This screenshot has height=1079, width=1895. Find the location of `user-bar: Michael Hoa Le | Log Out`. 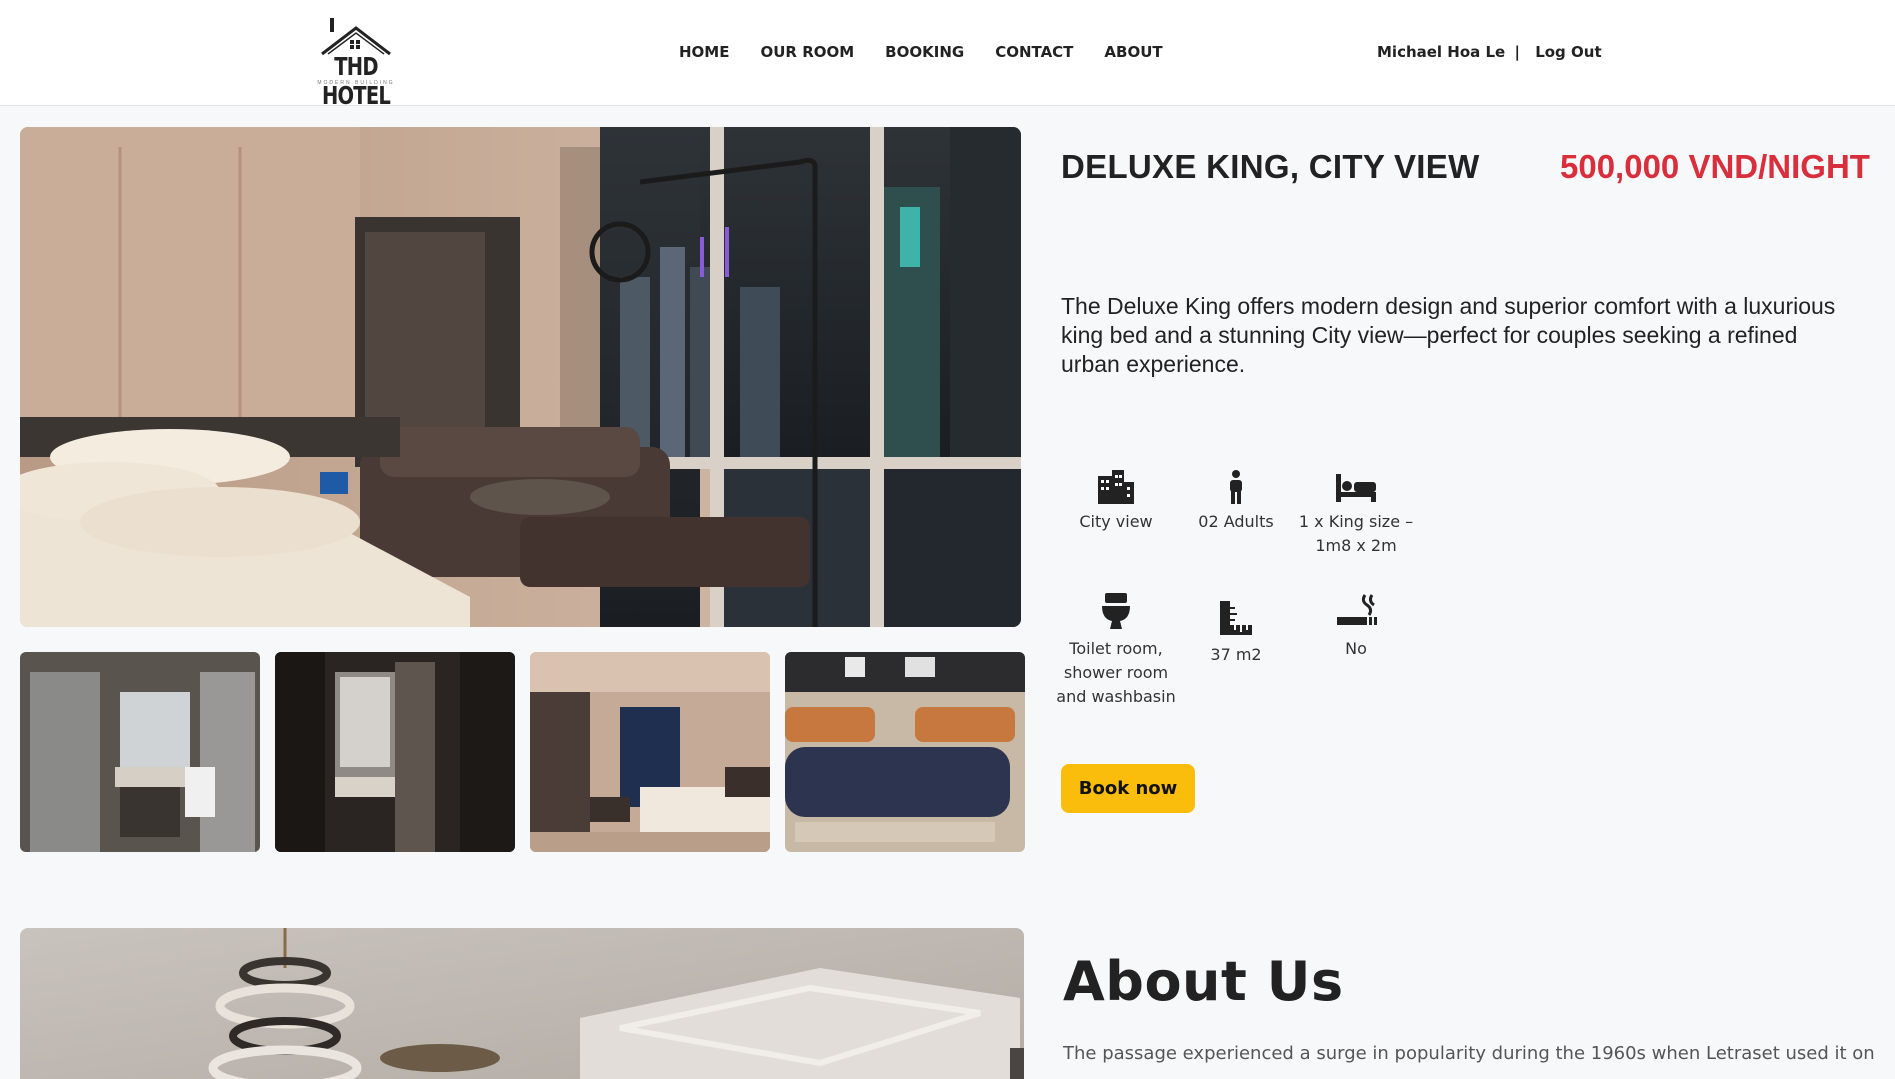

user-bar: Michael Hoa Le | Log Out is located at coordinates (1489, 52).